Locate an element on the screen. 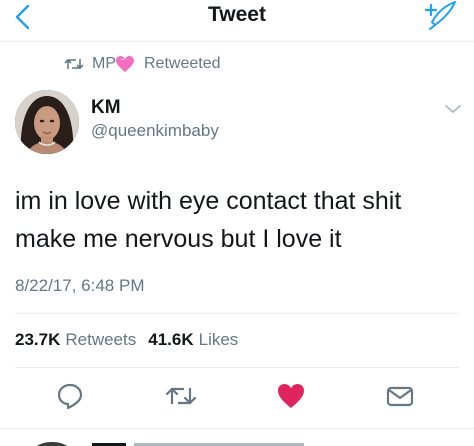  avatar is located at coordinates (47, 122).